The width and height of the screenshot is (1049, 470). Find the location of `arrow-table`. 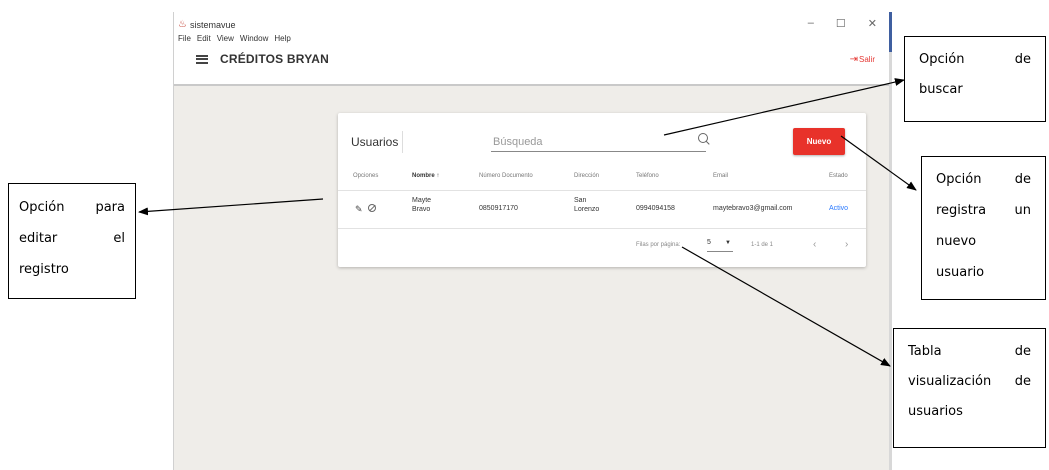

arrow-table is located at coordinates (786, 306).